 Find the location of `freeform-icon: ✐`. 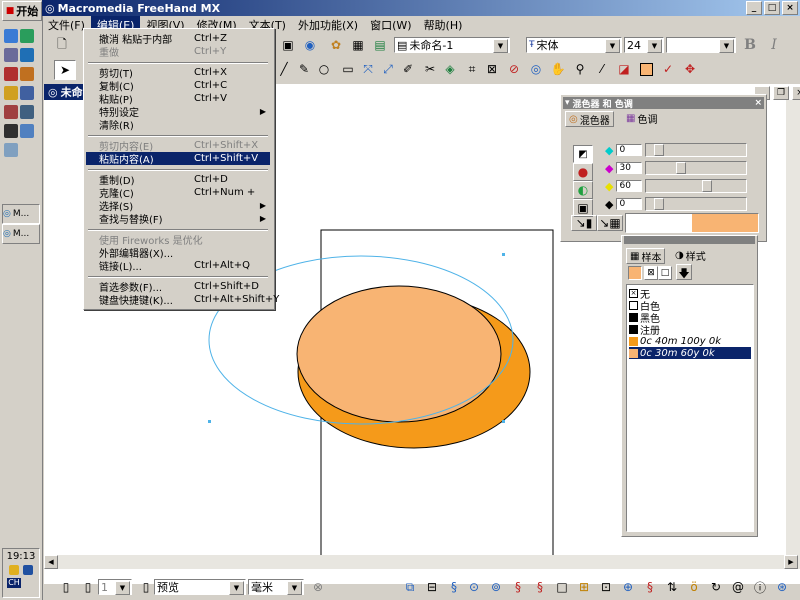

freeform-icon: ✐ is located at coordinates (408, 69).